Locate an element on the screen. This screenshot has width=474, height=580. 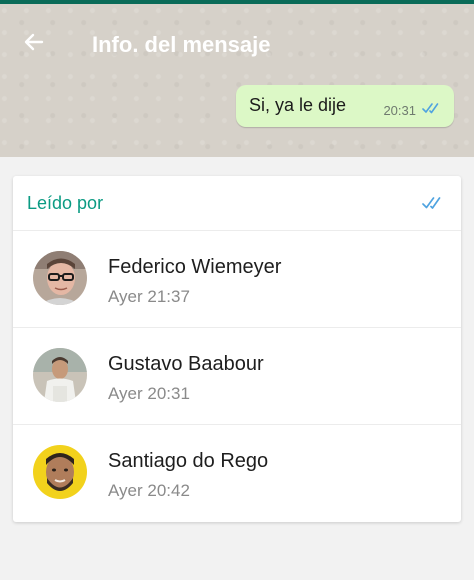
contact-name: Santiago do Rego is located at coordinates (188, 461).